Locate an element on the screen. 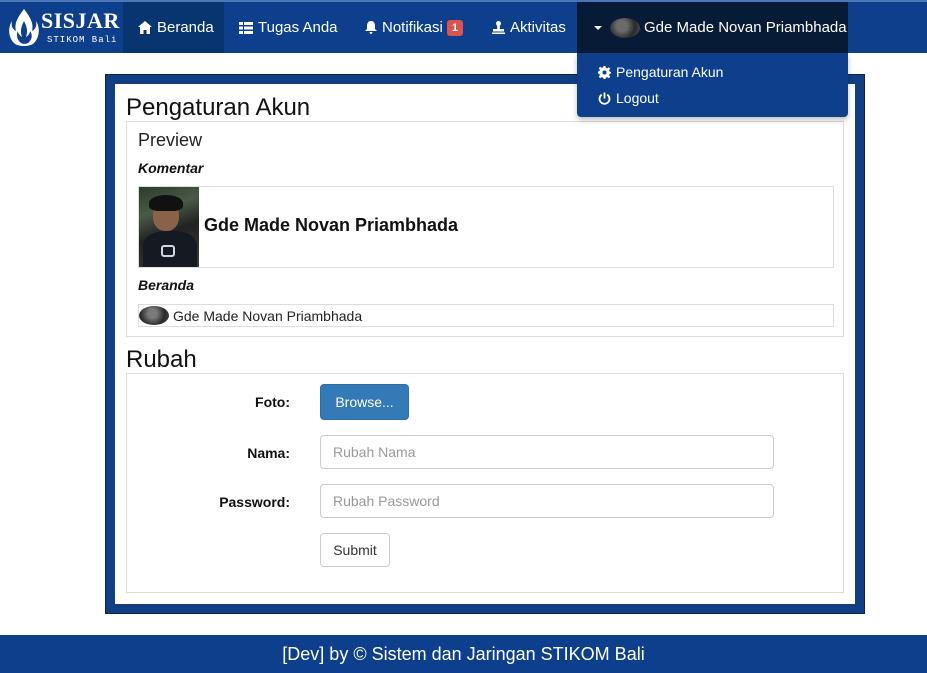  name-label: Nama: is located at coordinates (268, 453).